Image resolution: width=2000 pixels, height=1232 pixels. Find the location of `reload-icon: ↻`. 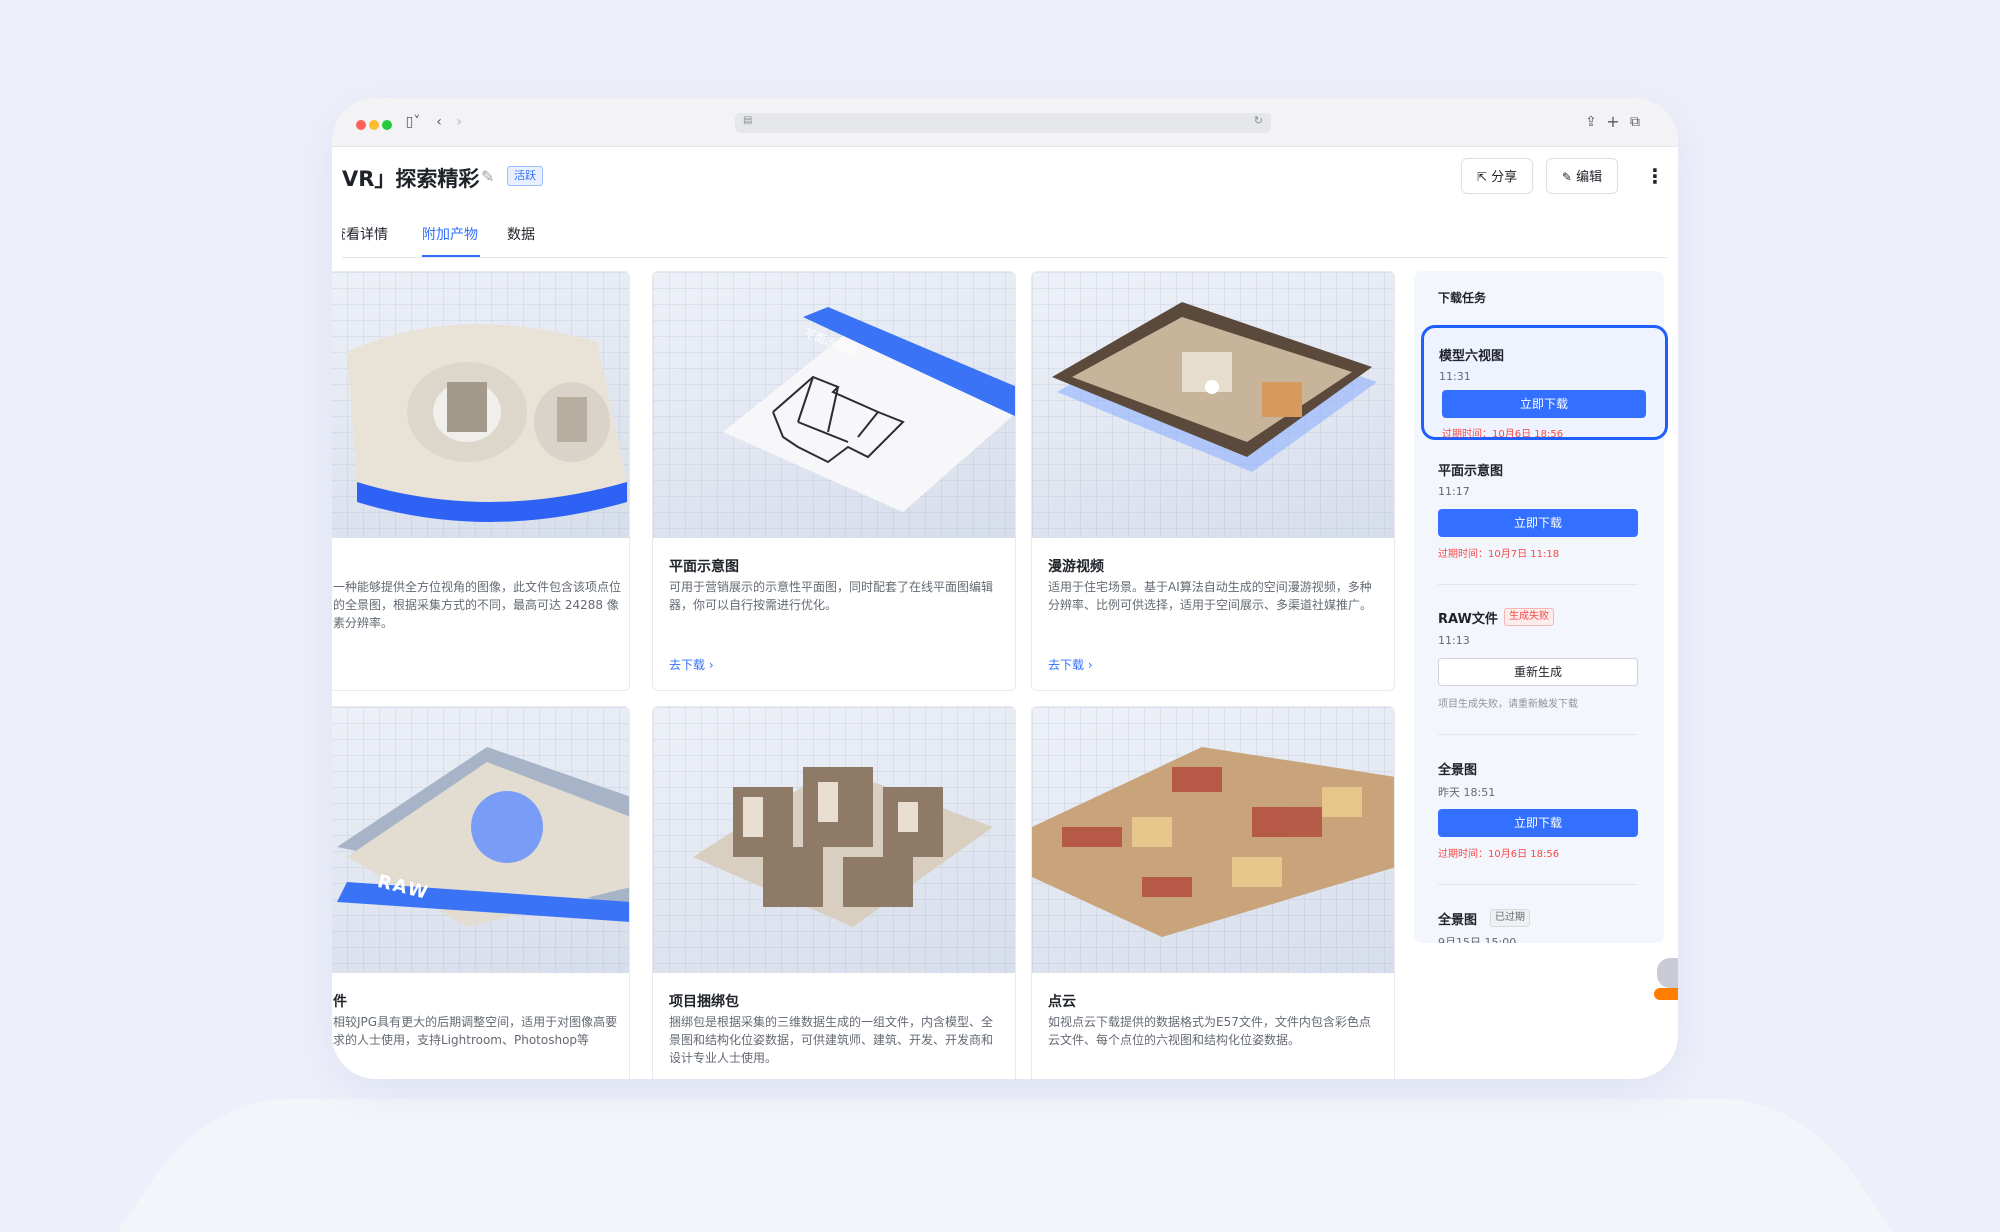

reload-icon: ↻ is located at coordinates (1258, 120).